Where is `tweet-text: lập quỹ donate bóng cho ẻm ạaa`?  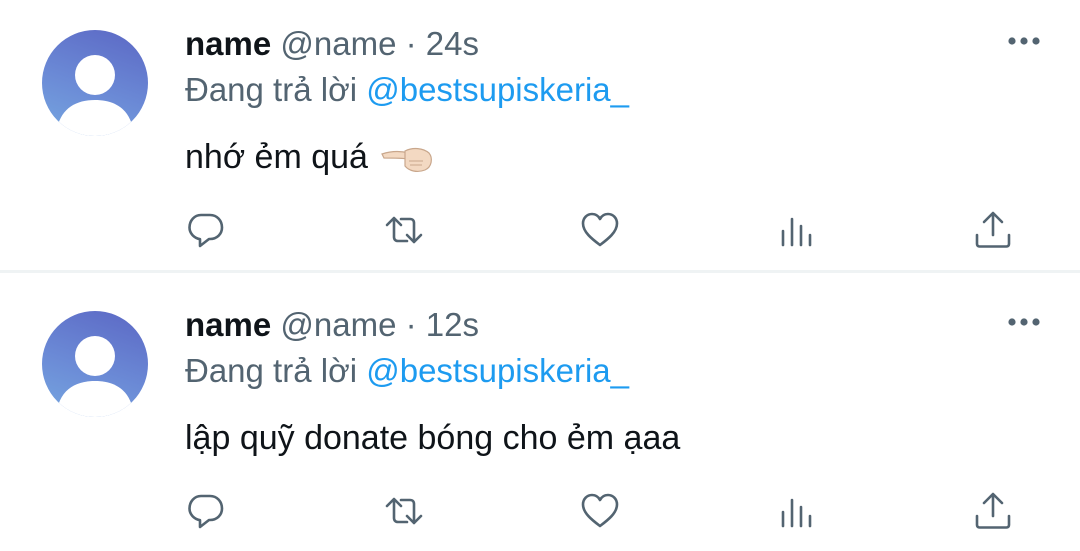
tweet-text: lập quỹ donate bóng cho ẻm ạaa is located at coordinates (432, 438).